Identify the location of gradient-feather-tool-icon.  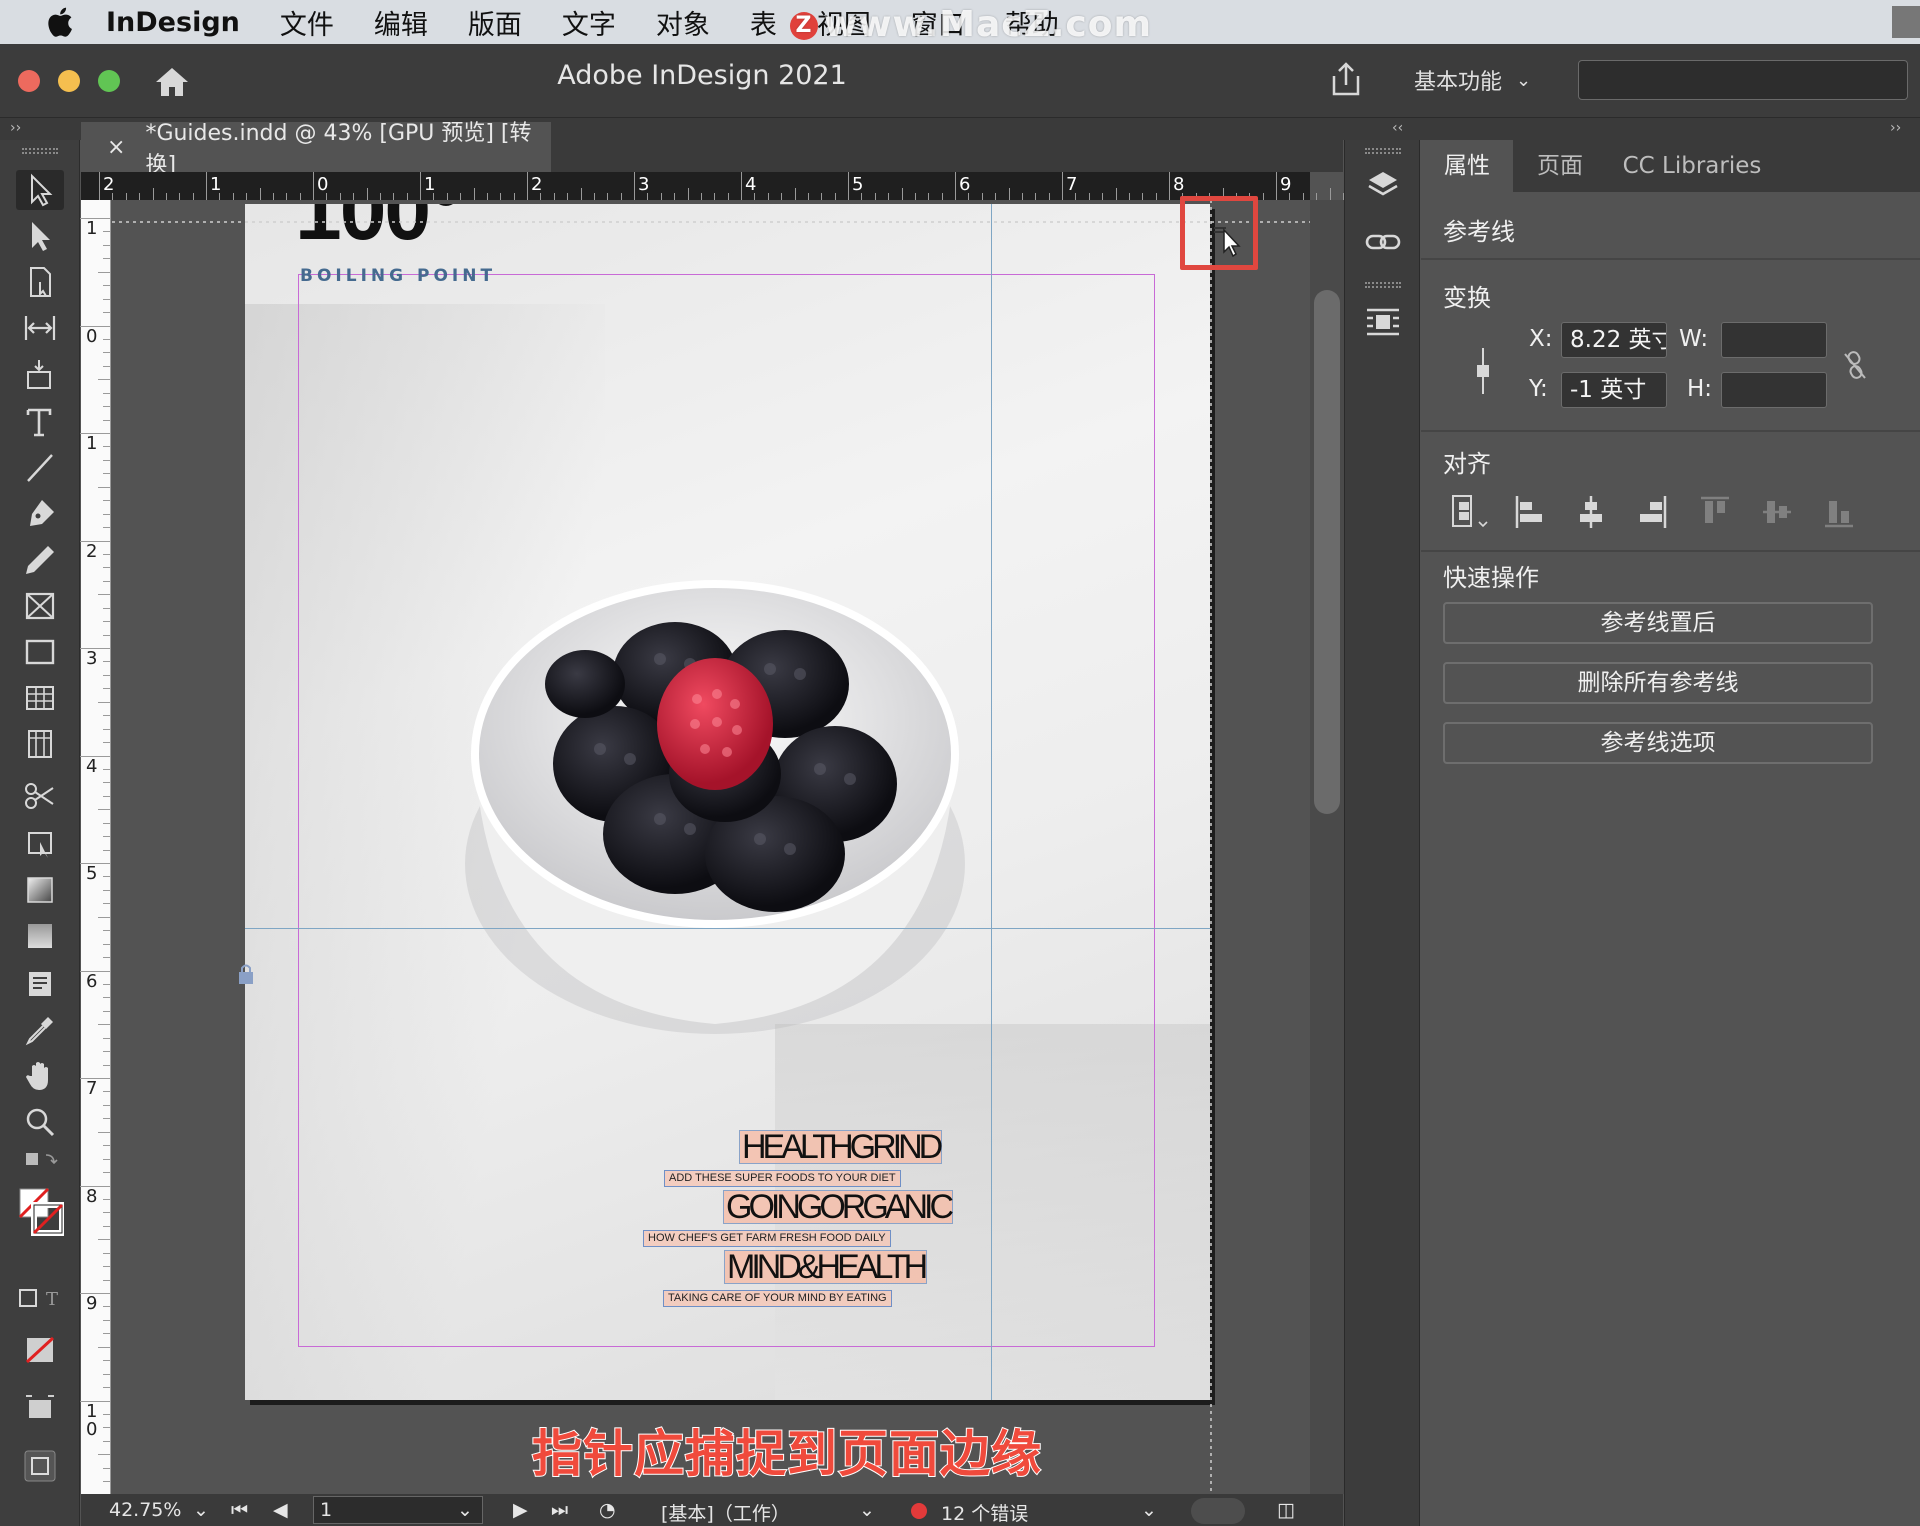
(40, 936).